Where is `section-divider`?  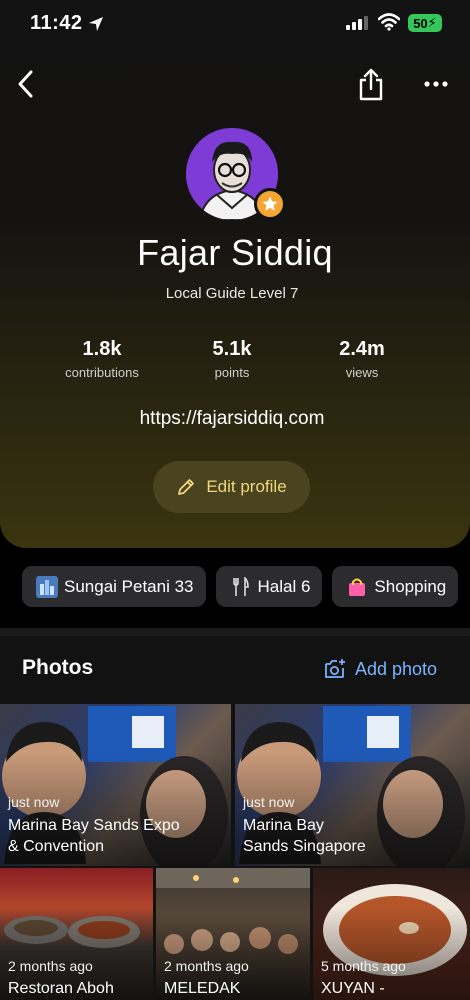 section-divider is located at coordinates (235, 632).